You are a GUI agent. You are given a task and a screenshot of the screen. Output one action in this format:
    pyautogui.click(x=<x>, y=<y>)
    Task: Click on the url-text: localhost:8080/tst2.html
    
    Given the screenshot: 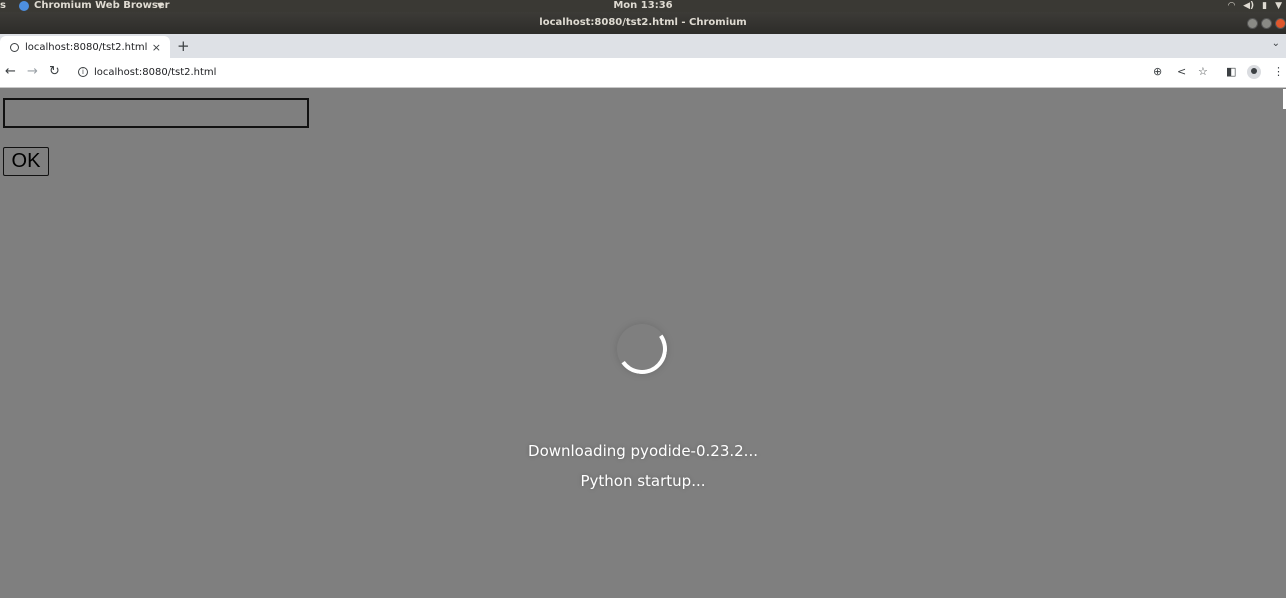 What is the action you would take?
    pyautogui.click(x=155, y=72)
    